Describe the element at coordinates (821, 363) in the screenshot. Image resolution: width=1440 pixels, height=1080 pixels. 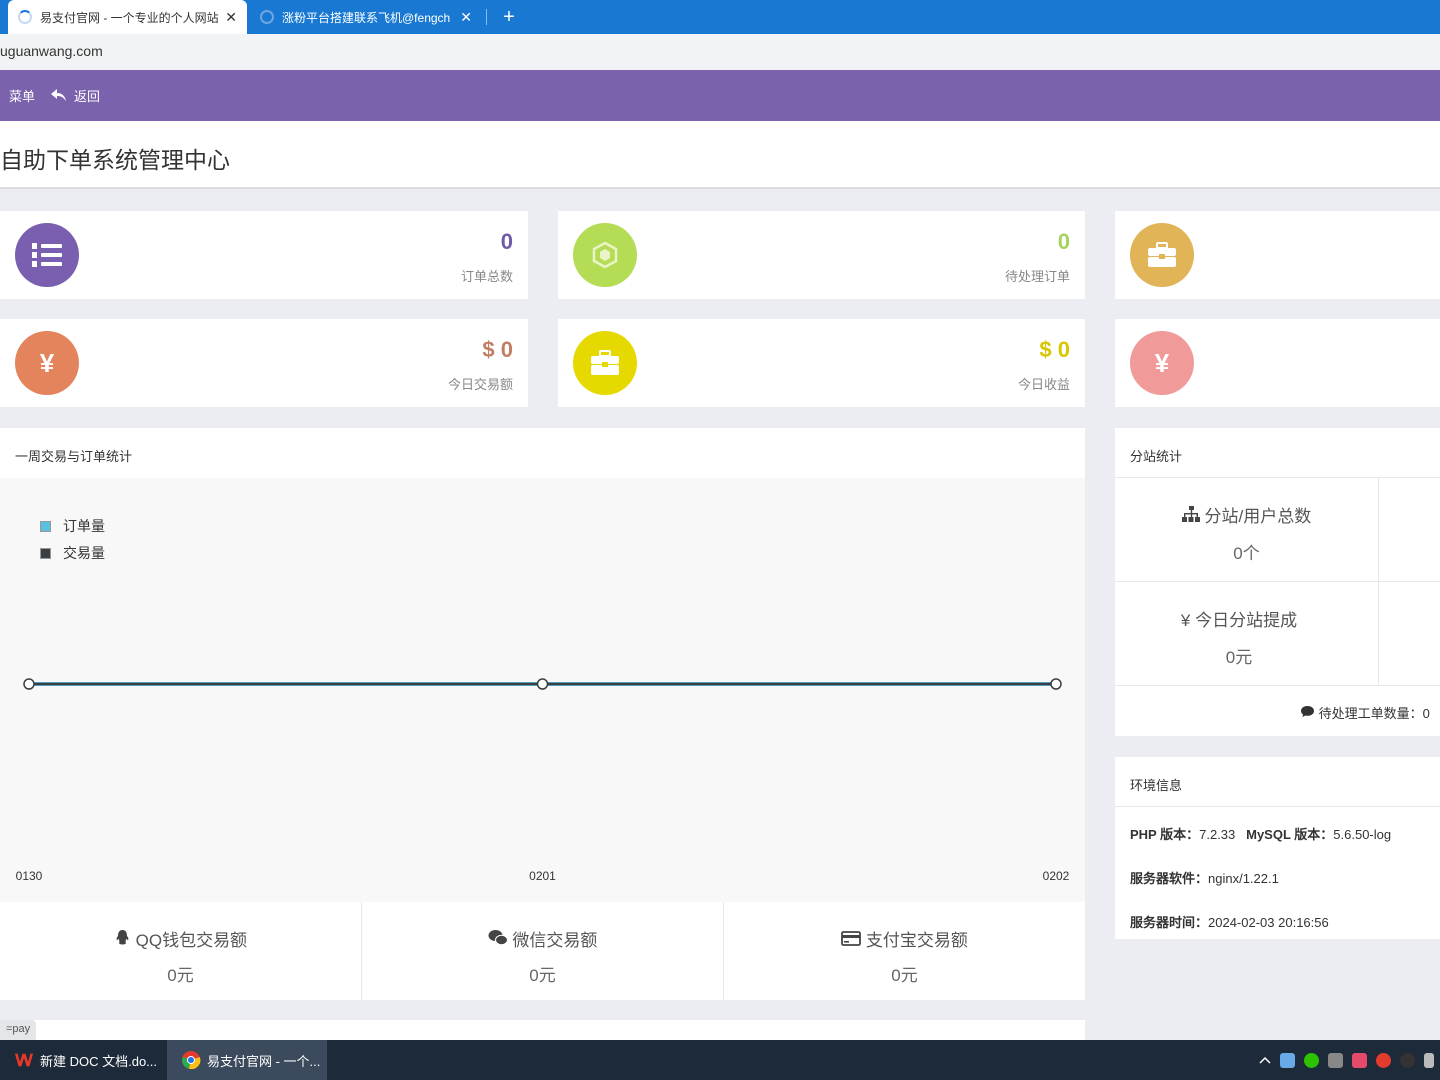
I see `stat-card-today-income: $ 0 今日收益` at that location.